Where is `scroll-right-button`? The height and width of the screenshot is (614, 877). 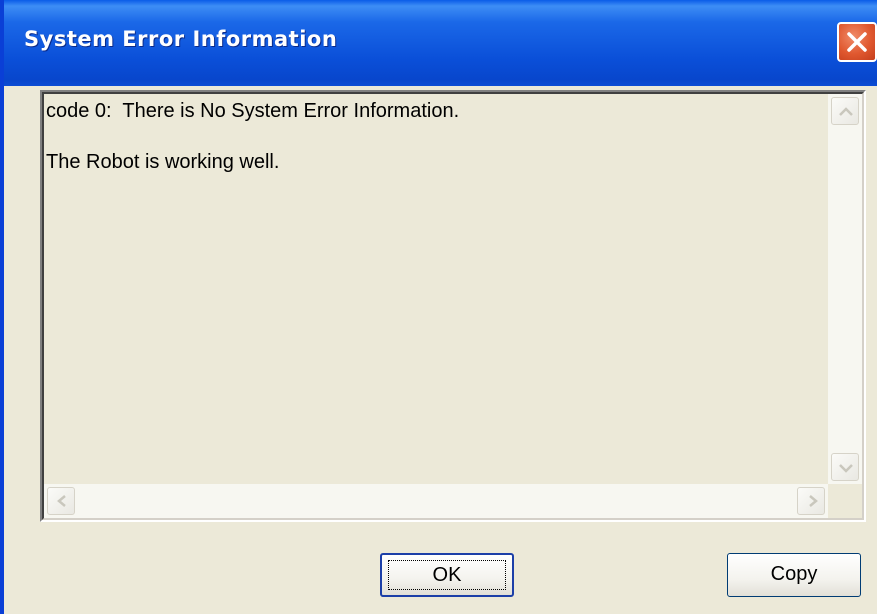
scroll-right-button is located at coordinates (811, 501).